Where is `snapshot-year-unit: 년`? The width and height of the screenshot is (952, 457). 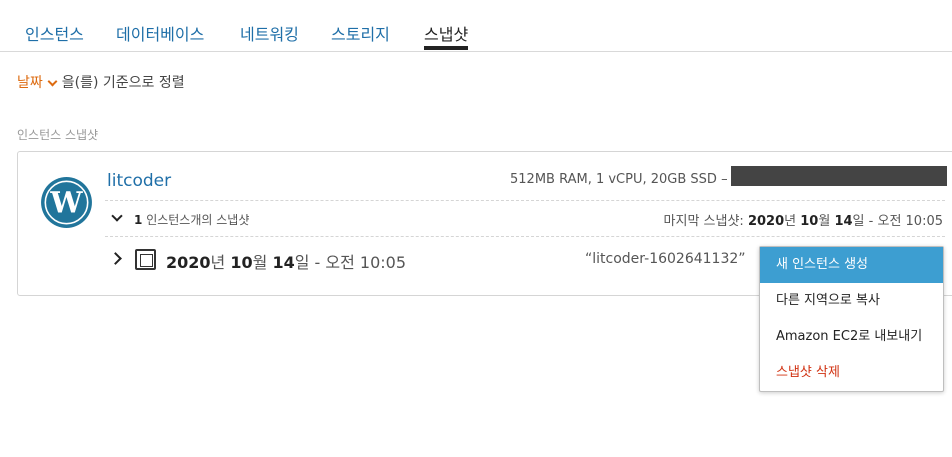 snapshot-year-unit: 년 is located at coordinates (218, 262).